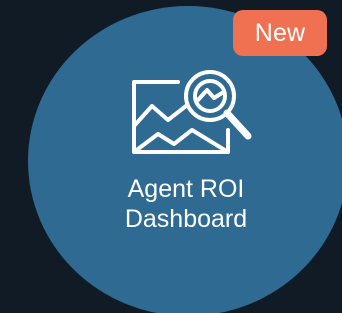  What do you see at coordinates (186, 189) in the screenshot?
I see `tile-title-line1: Agent ROI` at bounding box center [186, 189].